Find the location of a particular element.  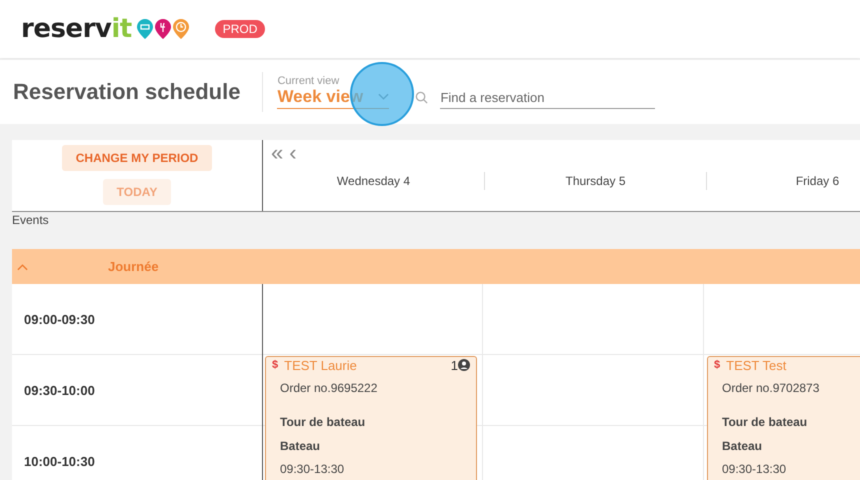

guest-count: 1 is located at coordinates (454, 365).